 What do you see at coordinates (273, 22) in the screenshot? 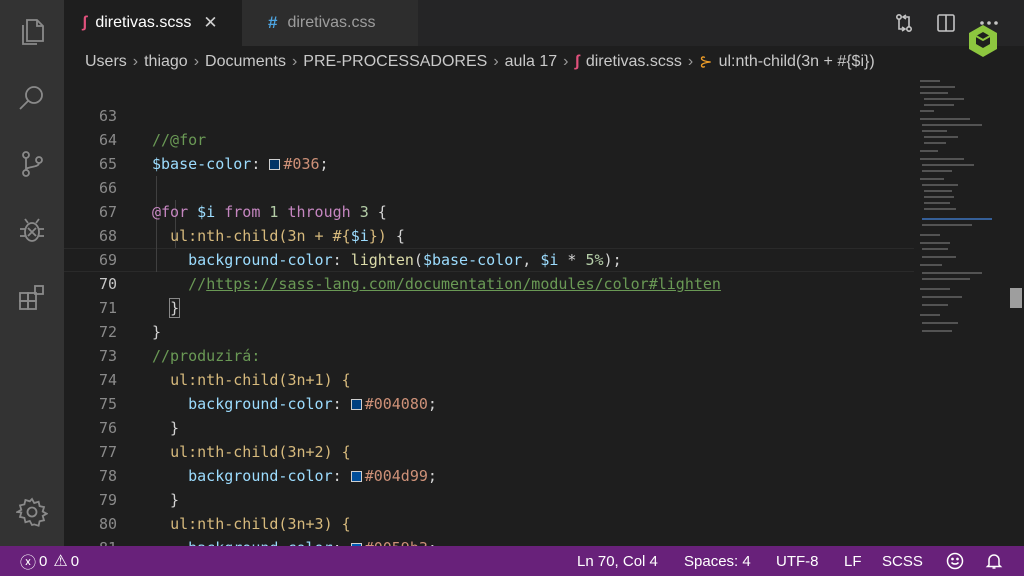
I see `css-hash-icon: #` at bounding box center [273, 22].